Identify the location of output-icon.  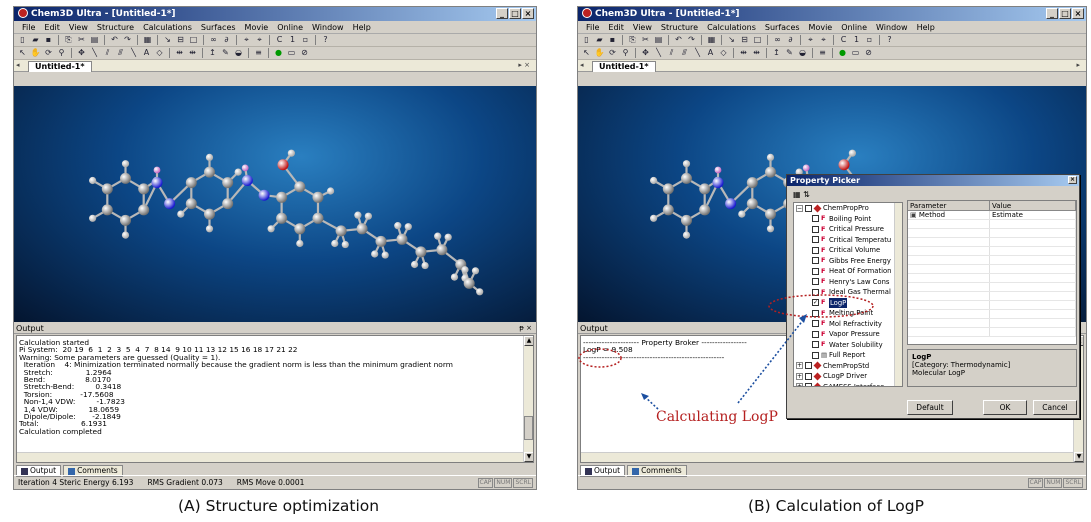
(24, 471).